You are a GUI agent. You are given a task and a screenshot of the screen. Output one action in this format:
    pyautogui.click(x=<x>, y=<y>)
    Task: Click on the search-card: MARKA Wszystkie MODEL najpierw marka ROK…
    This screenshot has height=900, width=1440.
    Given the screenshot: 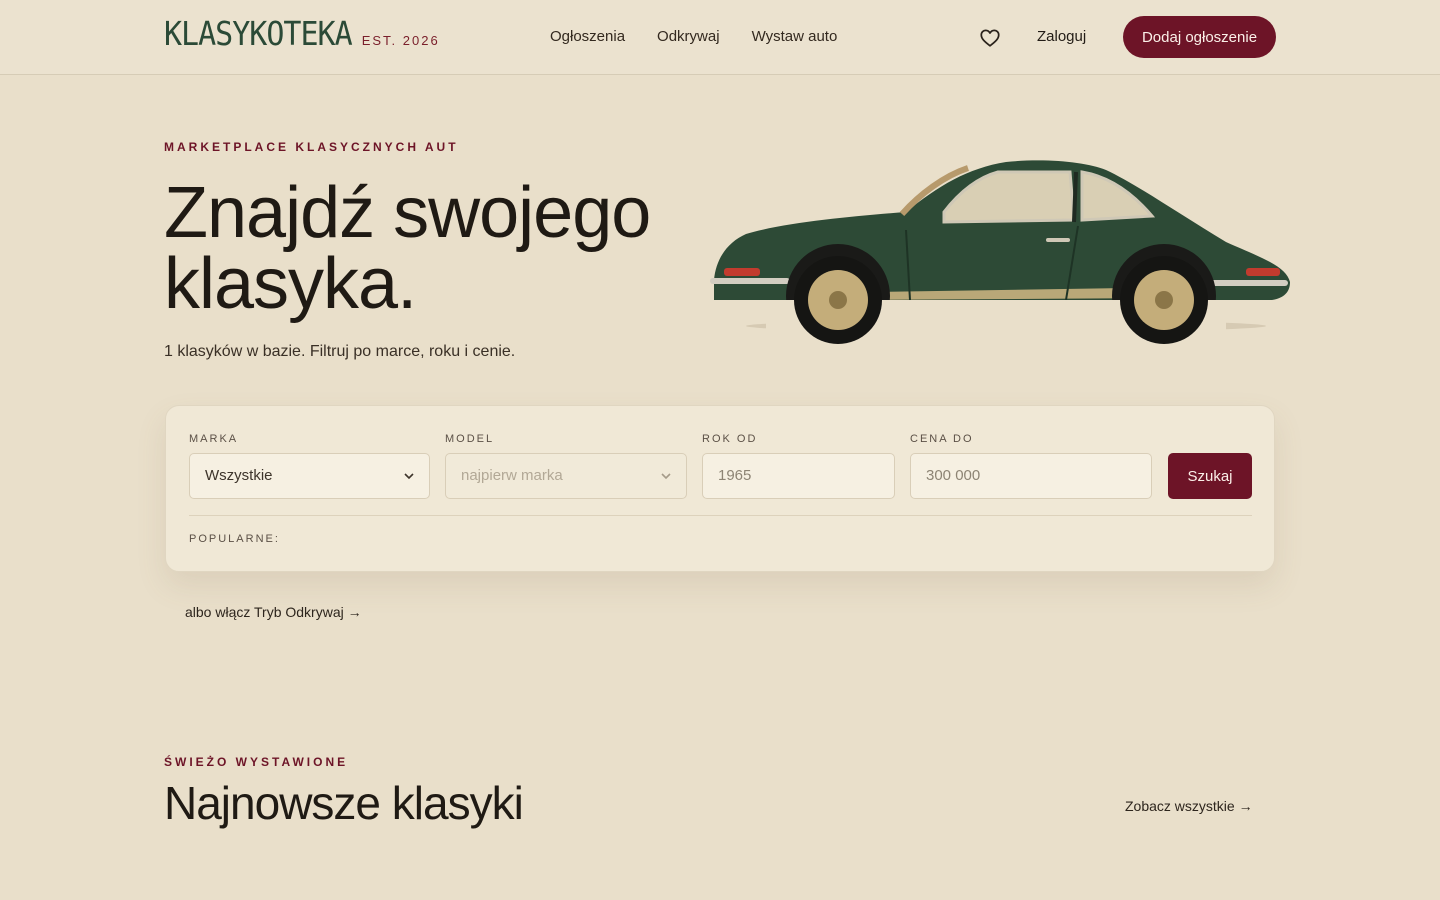 What is the action you would take?
    pyautogui.click(x=720, y=488)
    